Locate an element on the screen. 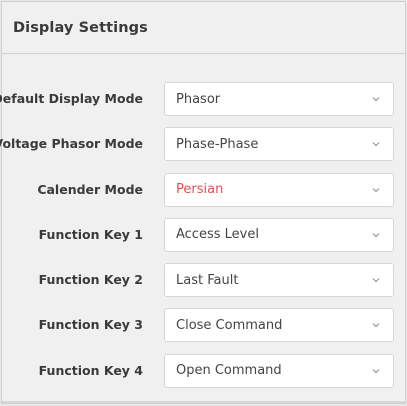 The height and width of the screenshot is (406, 407). setting-row-calender-mode: Calender Mode Persian is located at coordinates (203, 195).